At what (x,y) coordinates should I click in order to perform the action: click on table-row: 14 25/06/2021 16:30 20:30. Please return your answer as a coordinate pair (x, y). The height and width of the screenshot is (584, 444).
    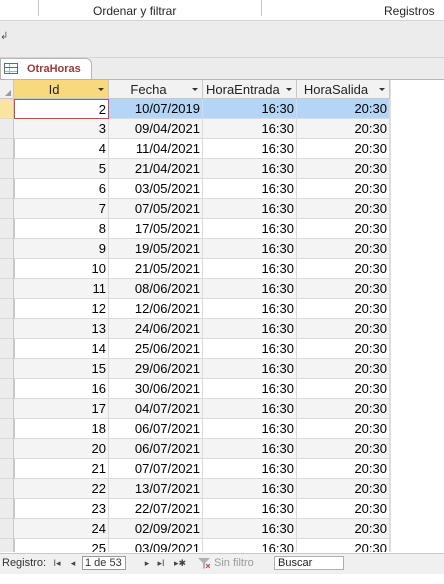
    Looking at the image, I should click on (195, 349).